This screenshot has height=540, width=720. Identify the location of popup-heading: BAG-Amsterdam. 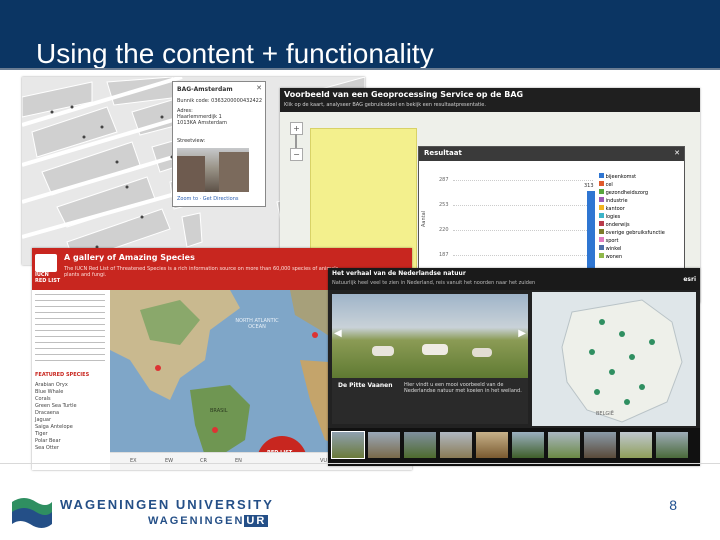
(205, 89).